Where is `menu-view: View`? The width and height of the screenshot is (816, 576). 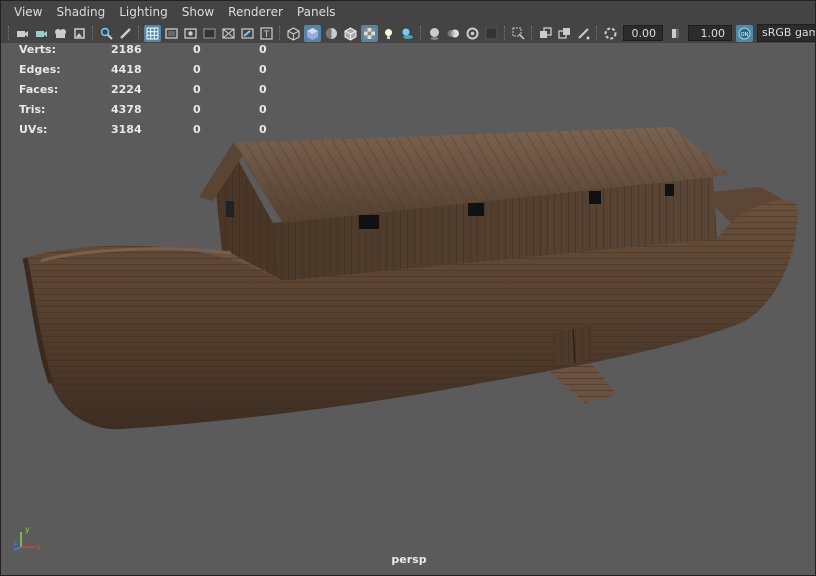 menu-view: View is located at coordinates (28, 12).